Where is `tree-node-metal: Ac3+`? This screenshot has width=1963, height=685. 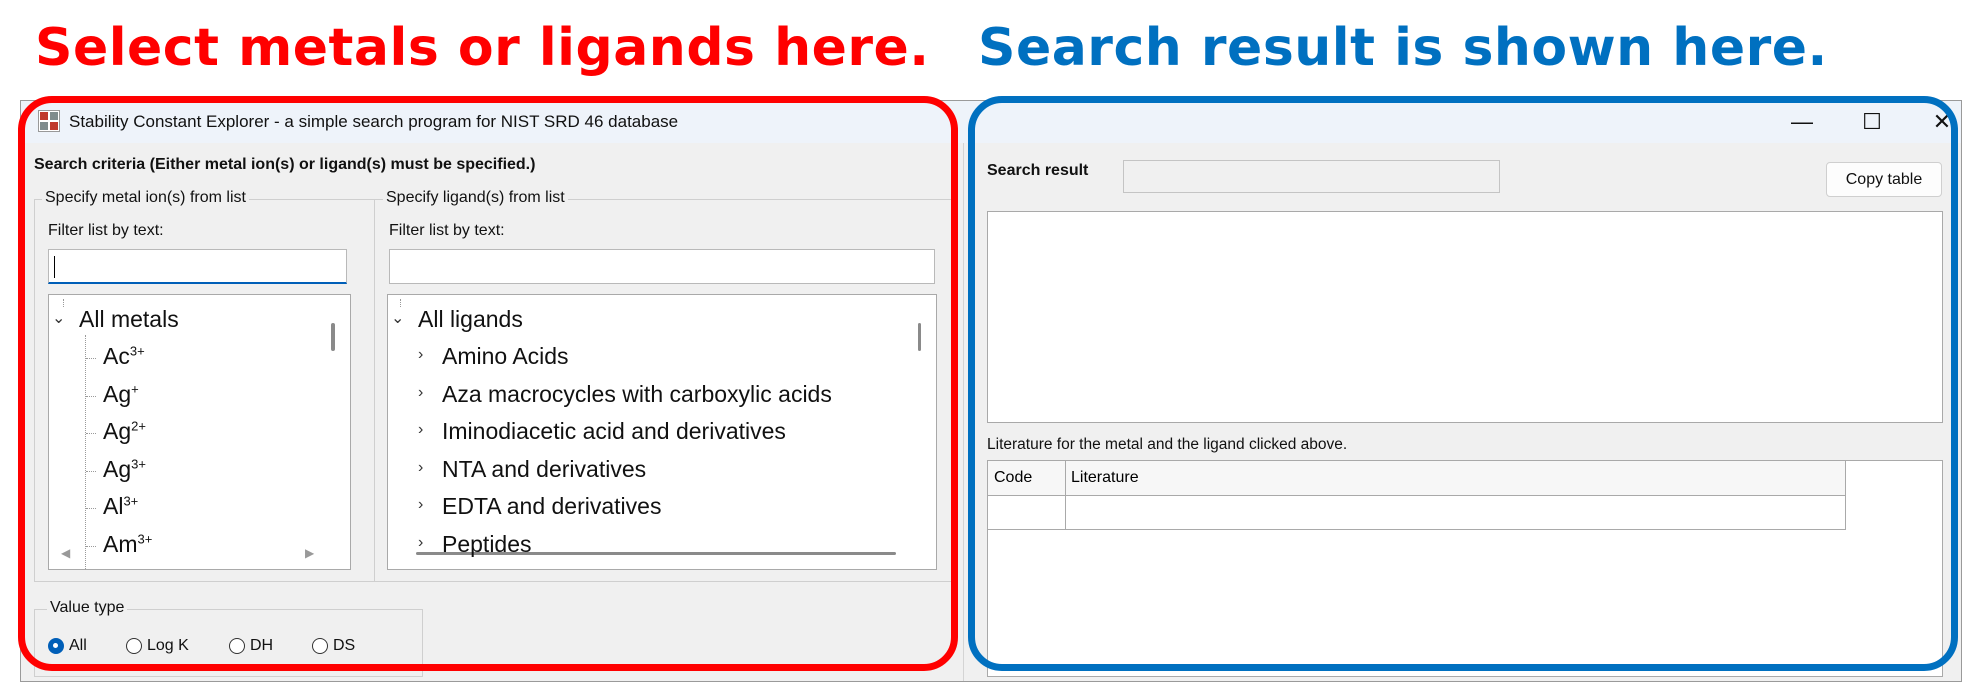 tree-node-metal: Ac3+ is located at coordinates (124, 356).